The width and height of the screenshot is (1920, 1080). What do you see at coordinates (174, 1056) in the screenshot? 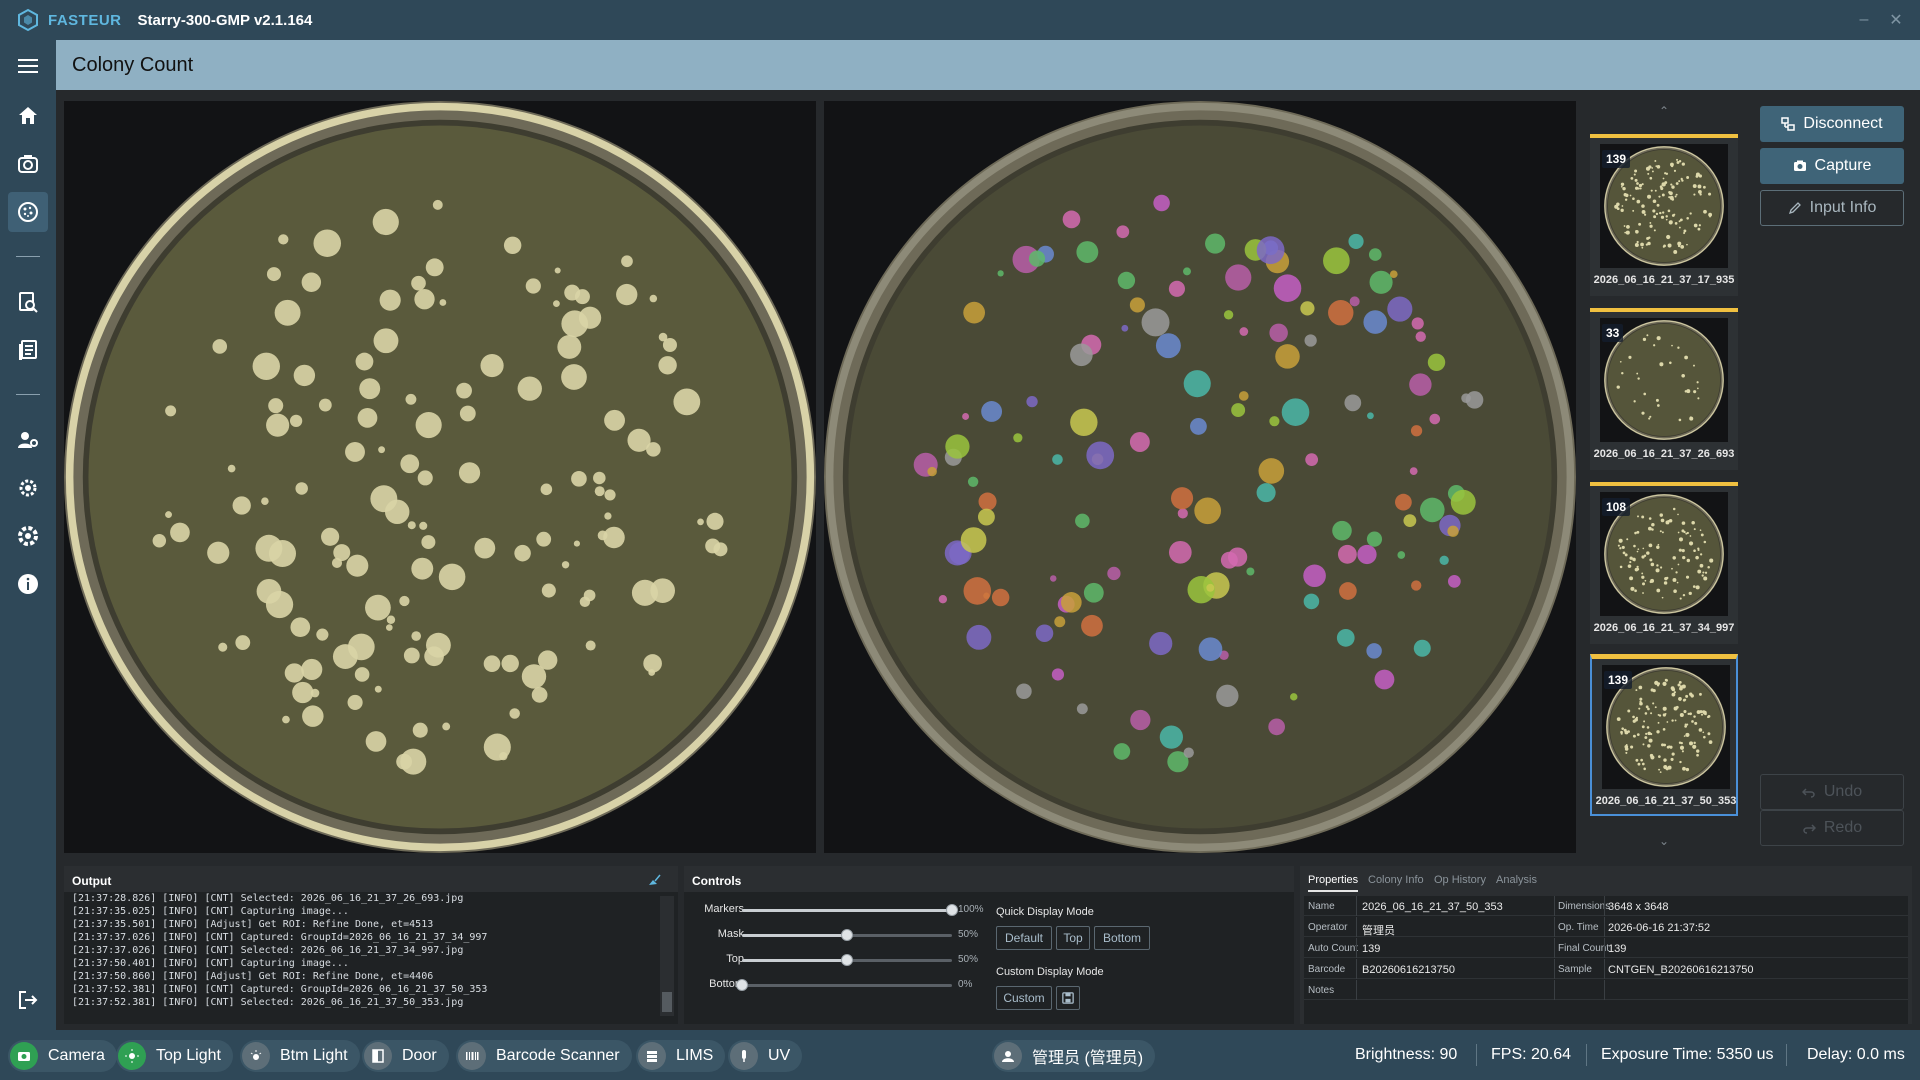
I see `device-chip-top-light: Top Light` at bounding box center [174, 1056].